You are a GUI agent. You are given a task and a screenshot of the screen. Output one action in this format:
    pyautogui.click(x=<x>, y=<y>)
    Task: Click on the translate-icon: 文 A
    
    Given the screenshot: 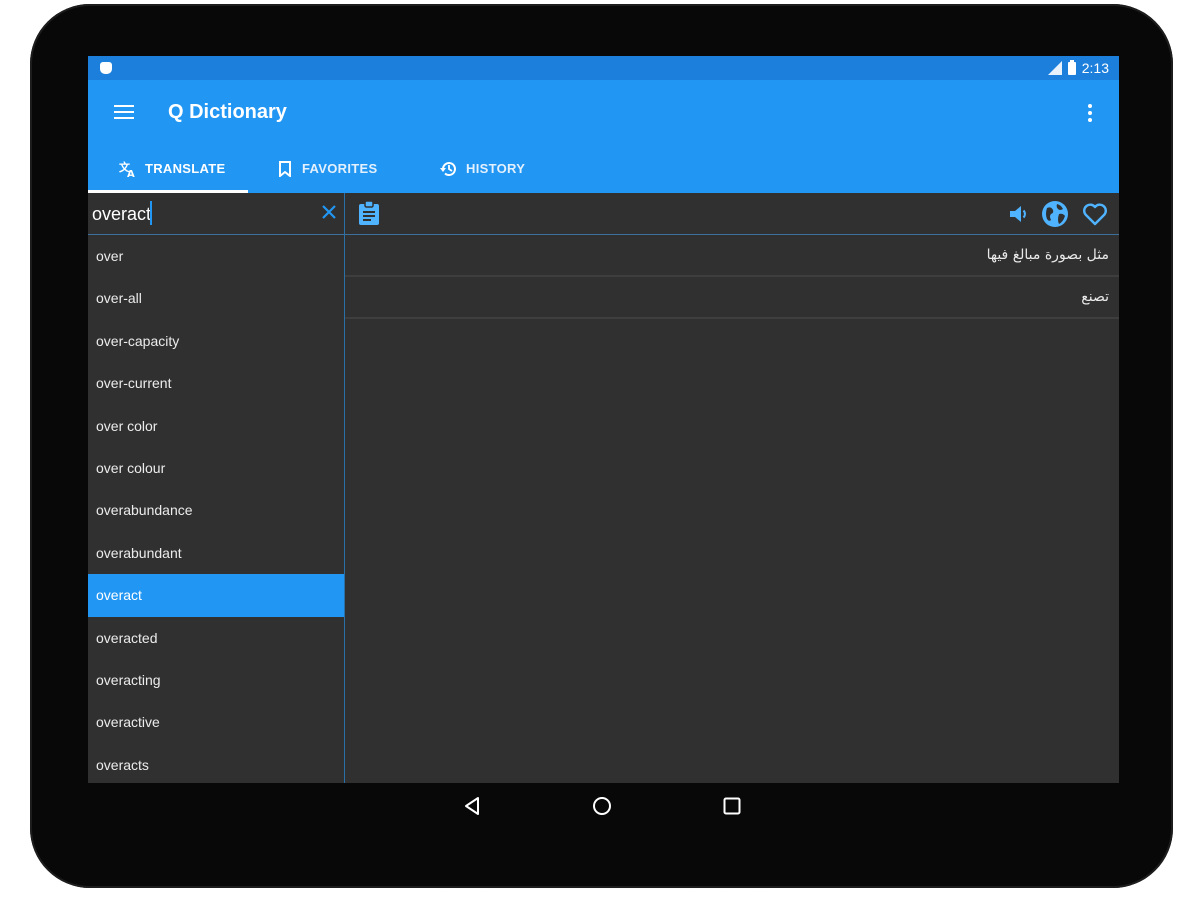 What is the action you would take?
    pyautogui.click(x=128, y=169)
    